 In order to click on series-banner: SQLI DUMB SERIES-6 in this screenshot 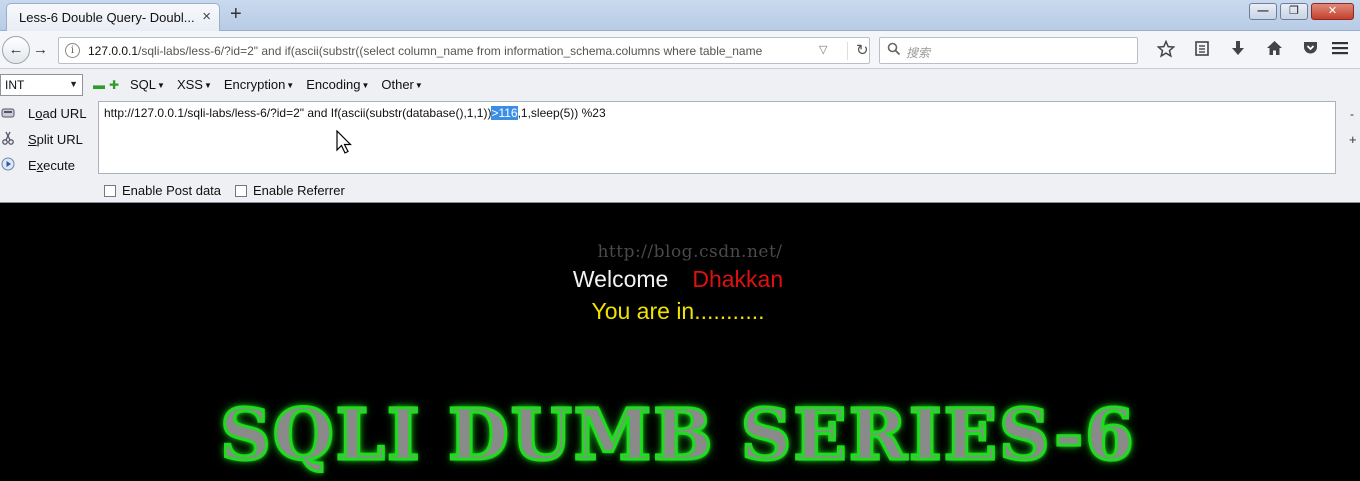, I will do `click(677, 435)`.